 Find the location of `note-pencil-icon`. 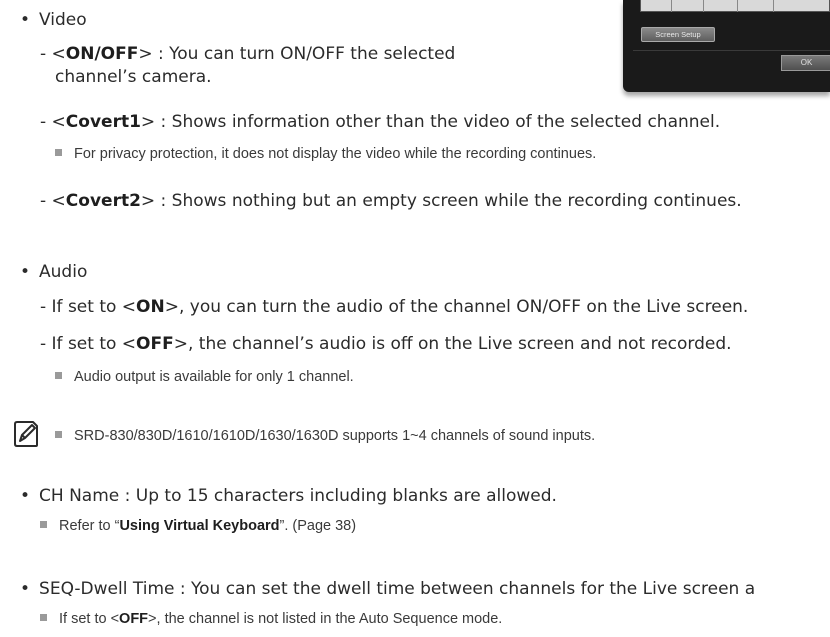

note-pencil-icon is located at coordinates (26, 434).